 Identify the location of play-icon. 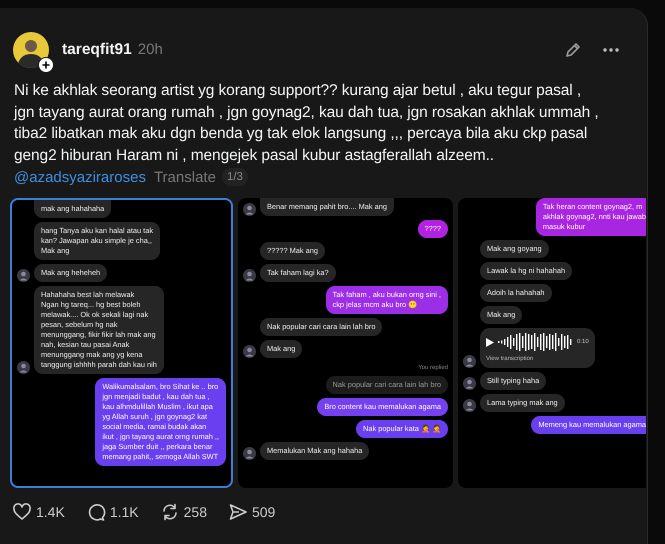
(490, 342).